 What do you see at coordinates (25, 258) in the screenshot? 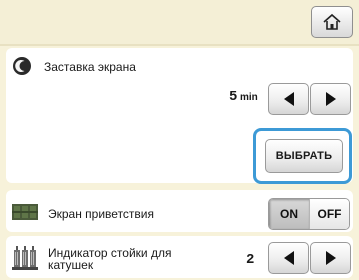
I see `spool-stand-icon` at bounding box center [25, 258].